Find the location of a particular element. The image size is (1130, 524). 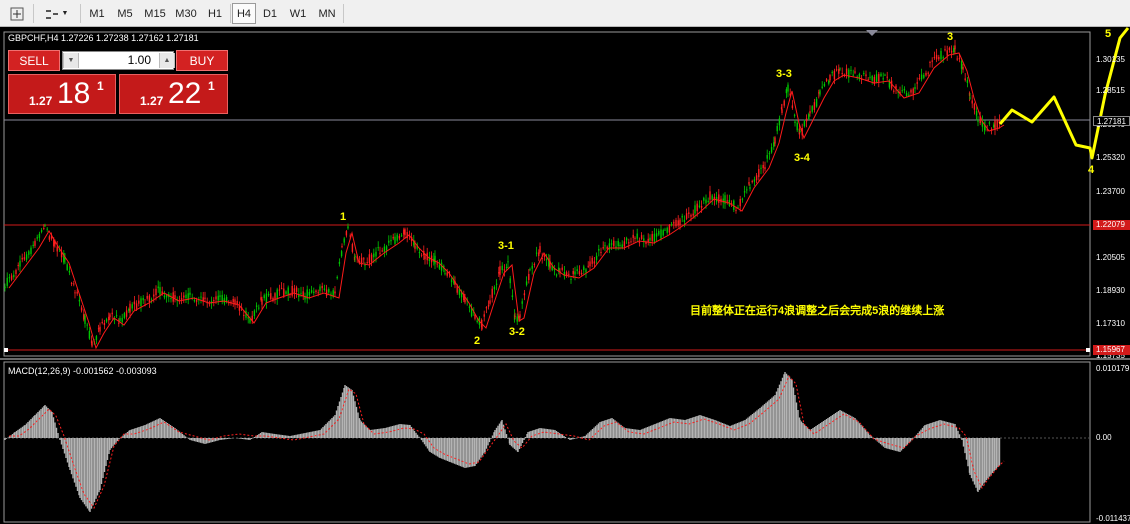

timeframe-m30: M30 is located at coordinates (186, 13).